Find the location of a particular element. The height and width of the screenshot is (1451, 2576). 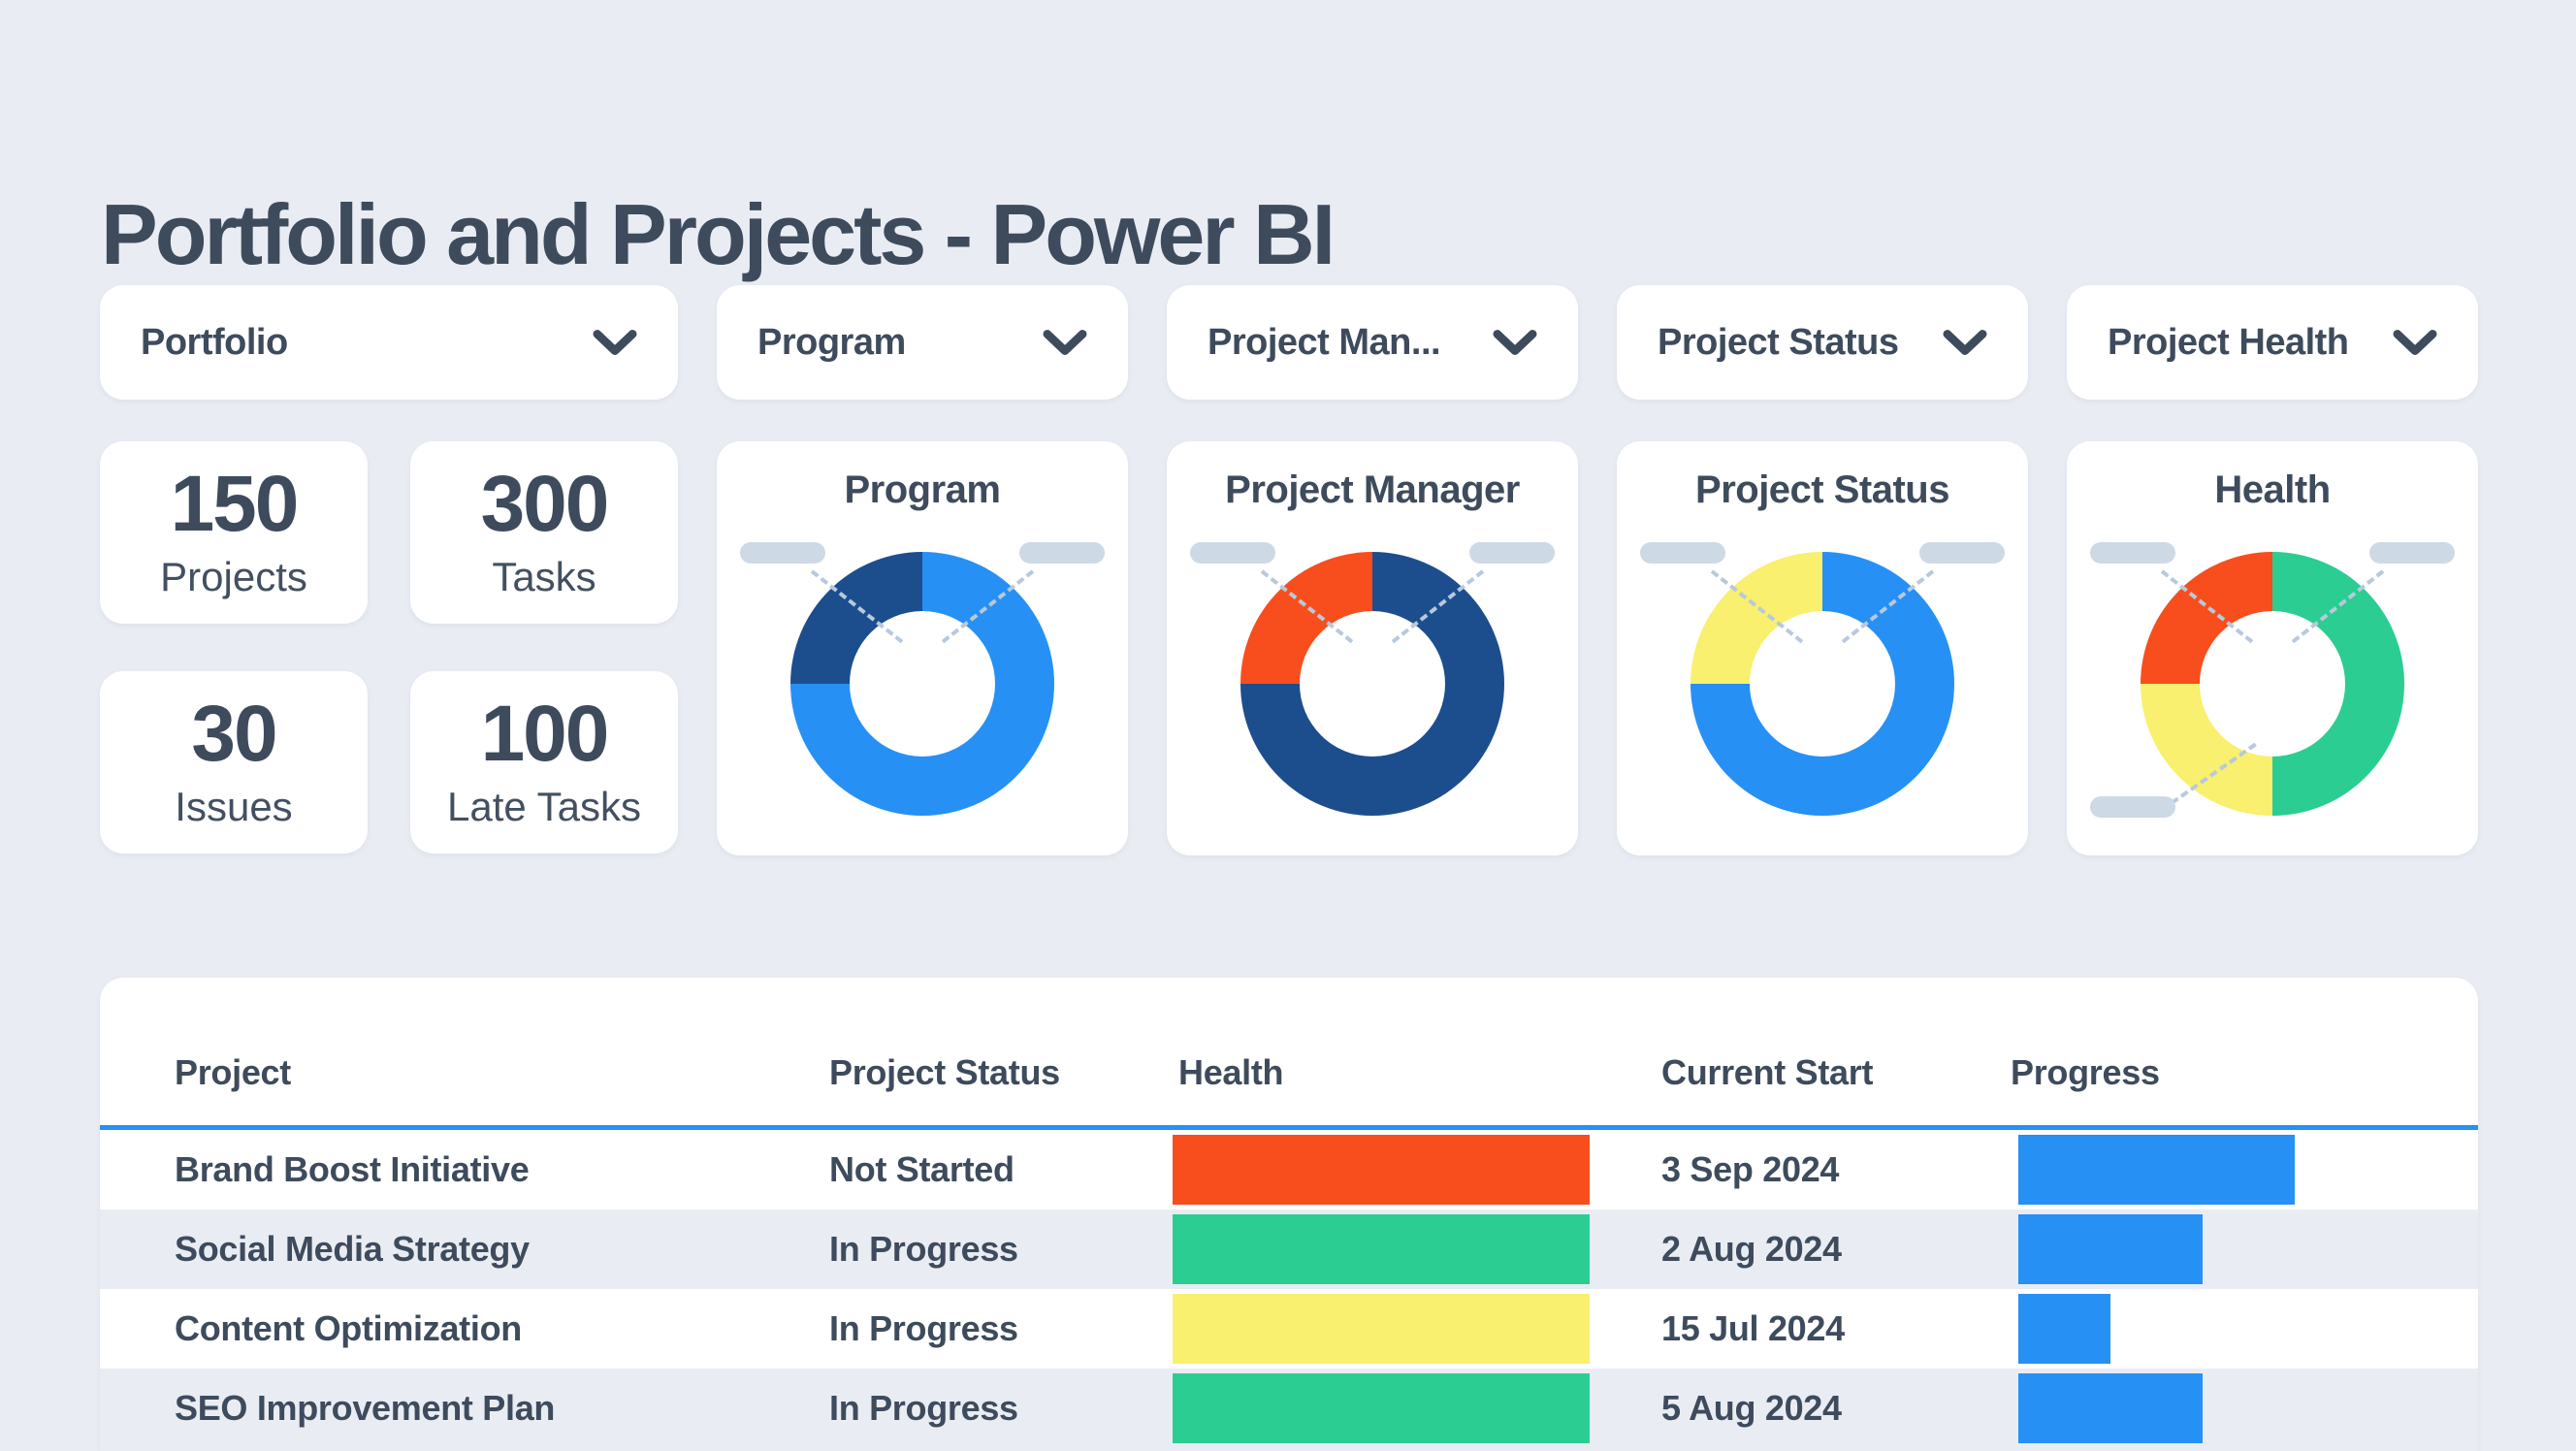

filter-dropdown: Portfolio is located at coordinates (389, 343).